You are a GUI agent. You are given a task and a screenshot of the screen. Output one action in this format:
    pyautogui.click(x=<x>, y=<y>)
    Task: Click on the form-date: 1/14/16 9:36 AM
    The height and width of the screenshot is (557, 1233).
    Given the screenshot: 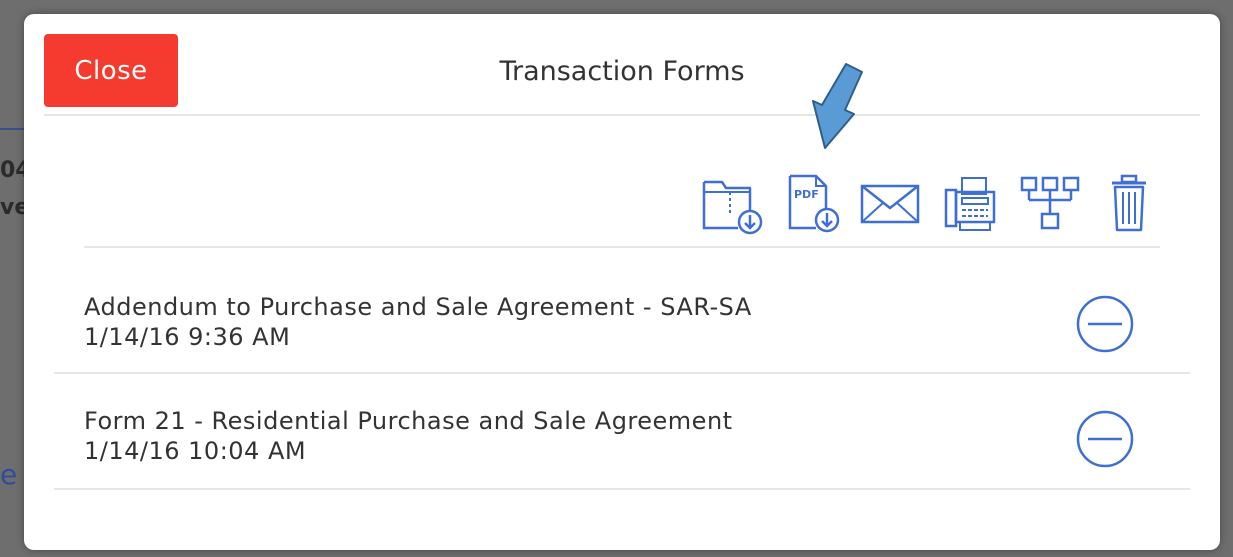 What is the action you would take?
    pyautogui.click(x=187, y=337)
    